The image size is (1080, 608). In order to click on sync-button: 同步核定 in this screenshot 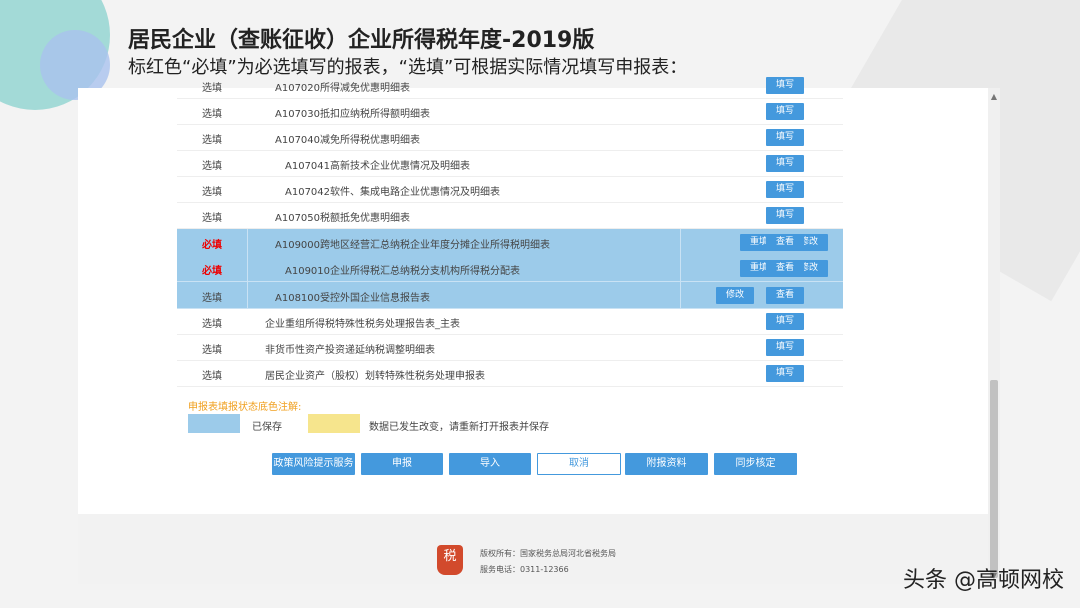, I will do `click(755, 464)`.